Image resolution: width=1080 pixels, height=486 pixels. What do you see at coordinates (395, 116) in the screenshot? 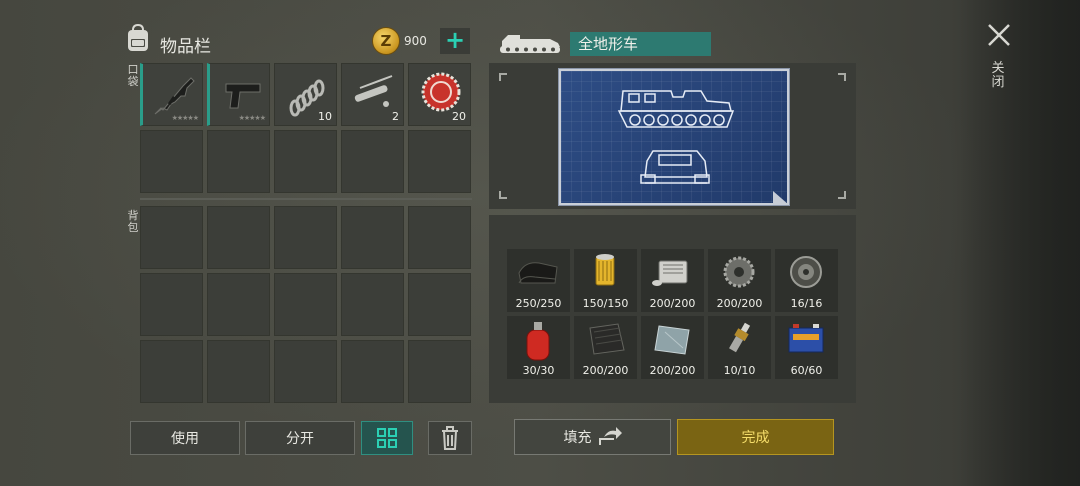
I see `item-count: 2` at bounding box center [395, 116].